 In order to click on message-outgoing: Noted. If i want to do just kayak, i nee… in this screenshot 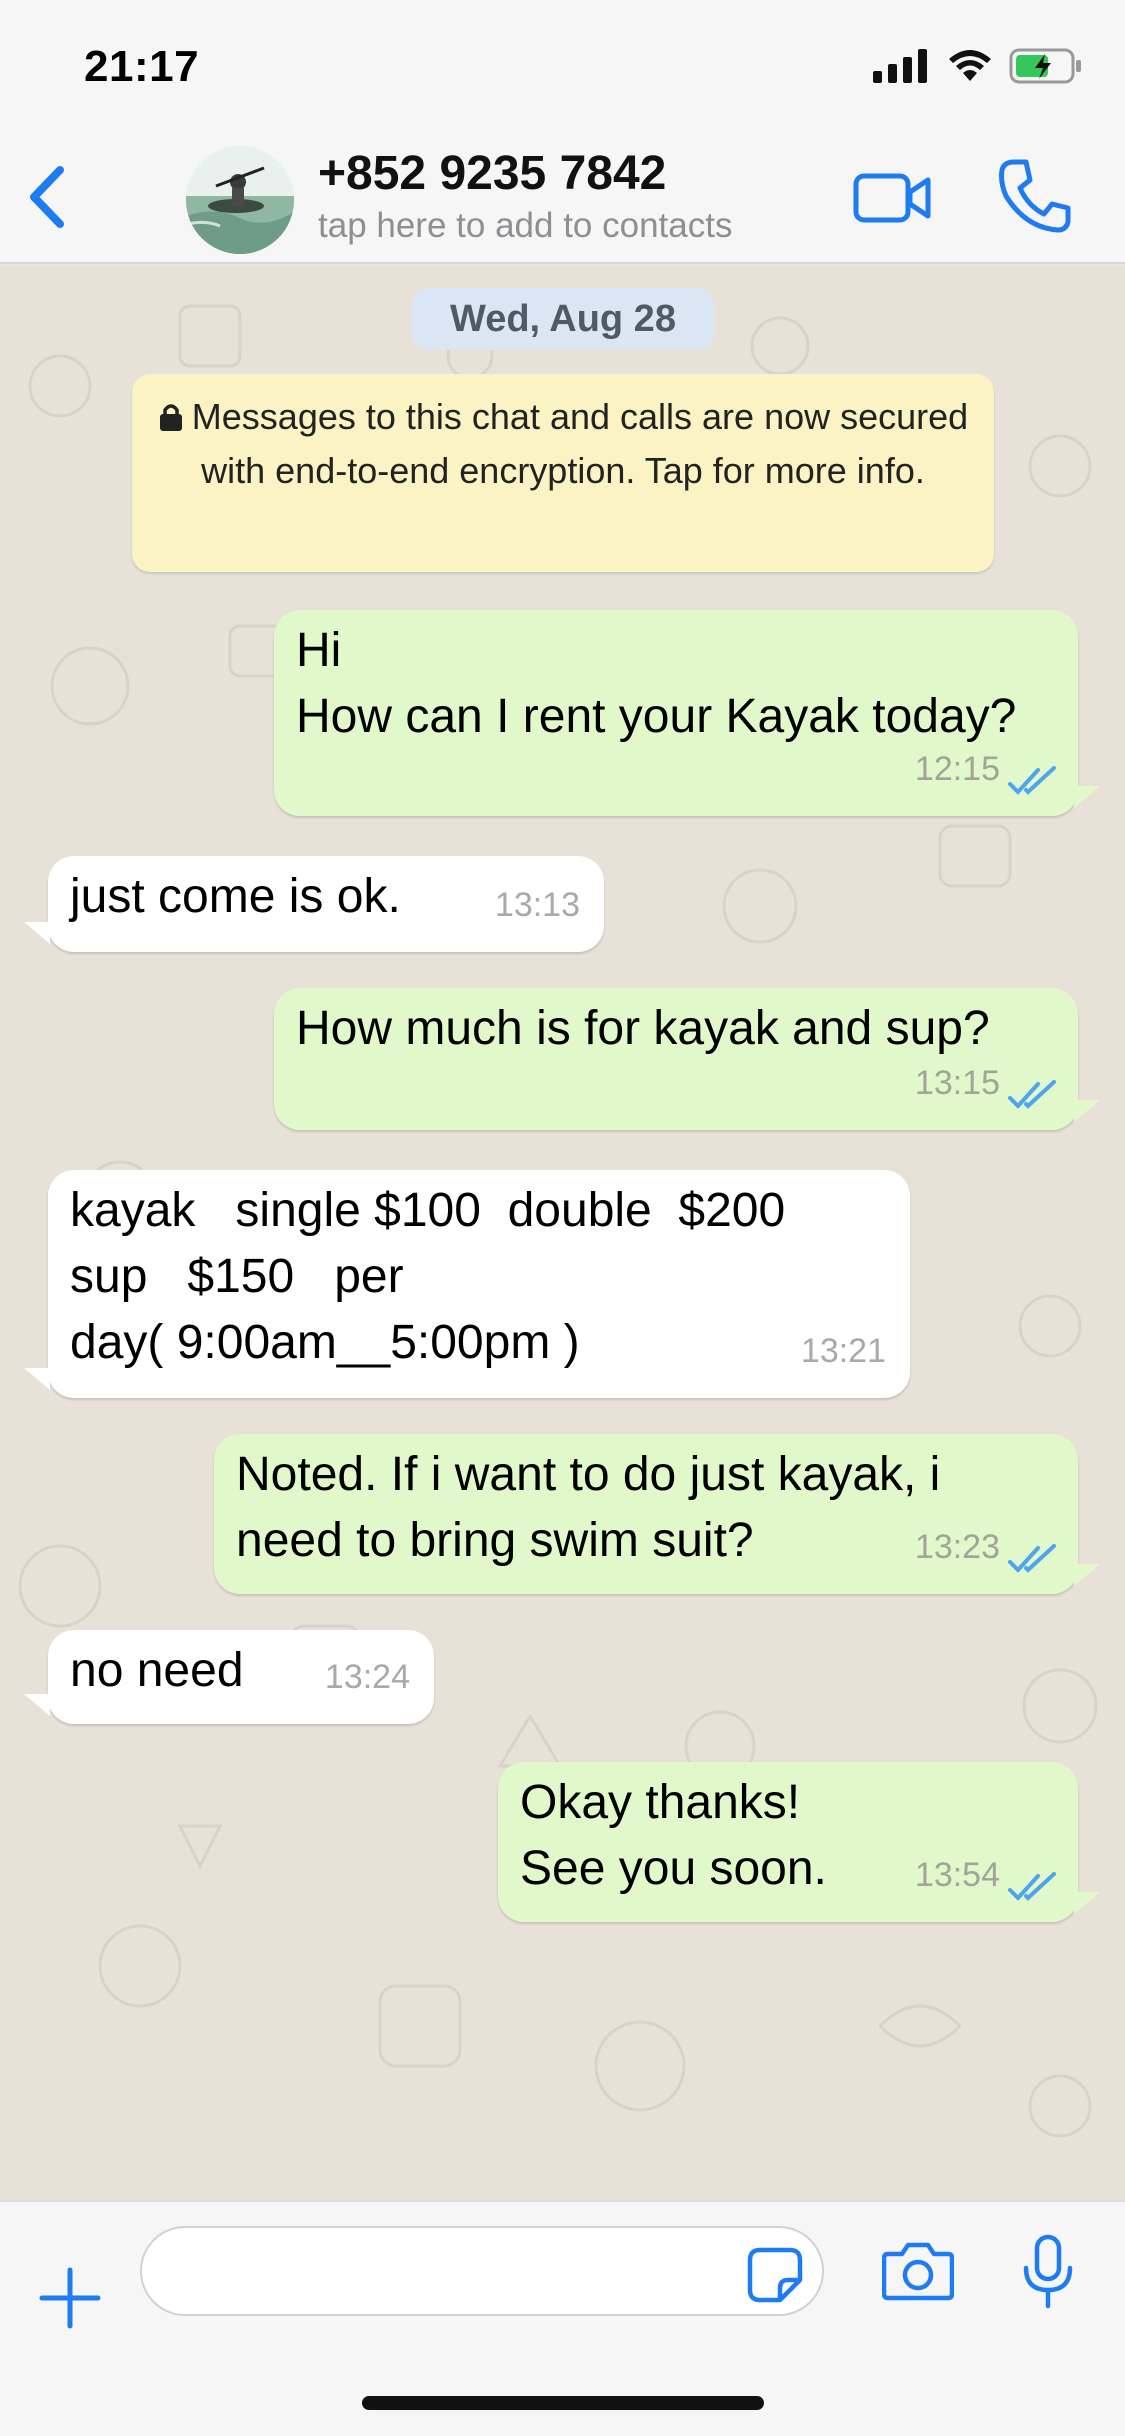, I will do `click(646, 1514)`.